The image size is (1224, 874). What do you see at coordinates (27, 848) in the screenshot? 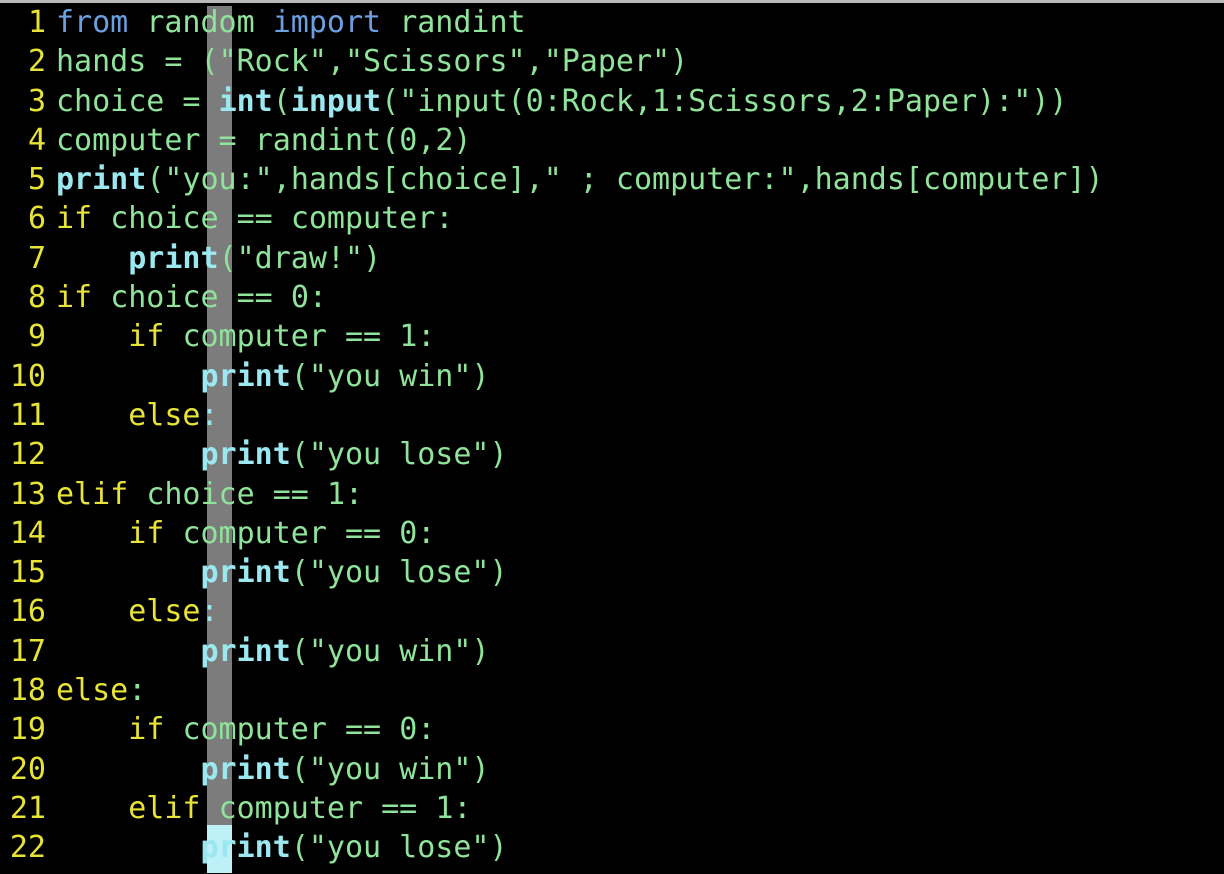
I see `line-number: 22` at bounding box center [27, 848].